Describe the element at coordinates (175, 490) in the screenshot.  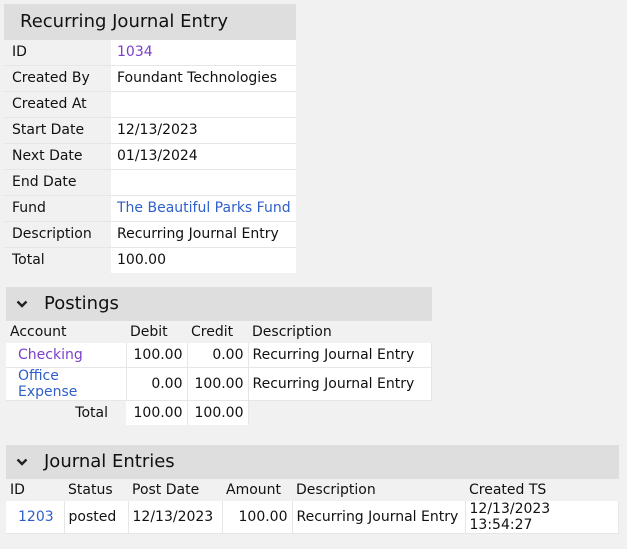
I see `col-post-date: Post Date` at that location.